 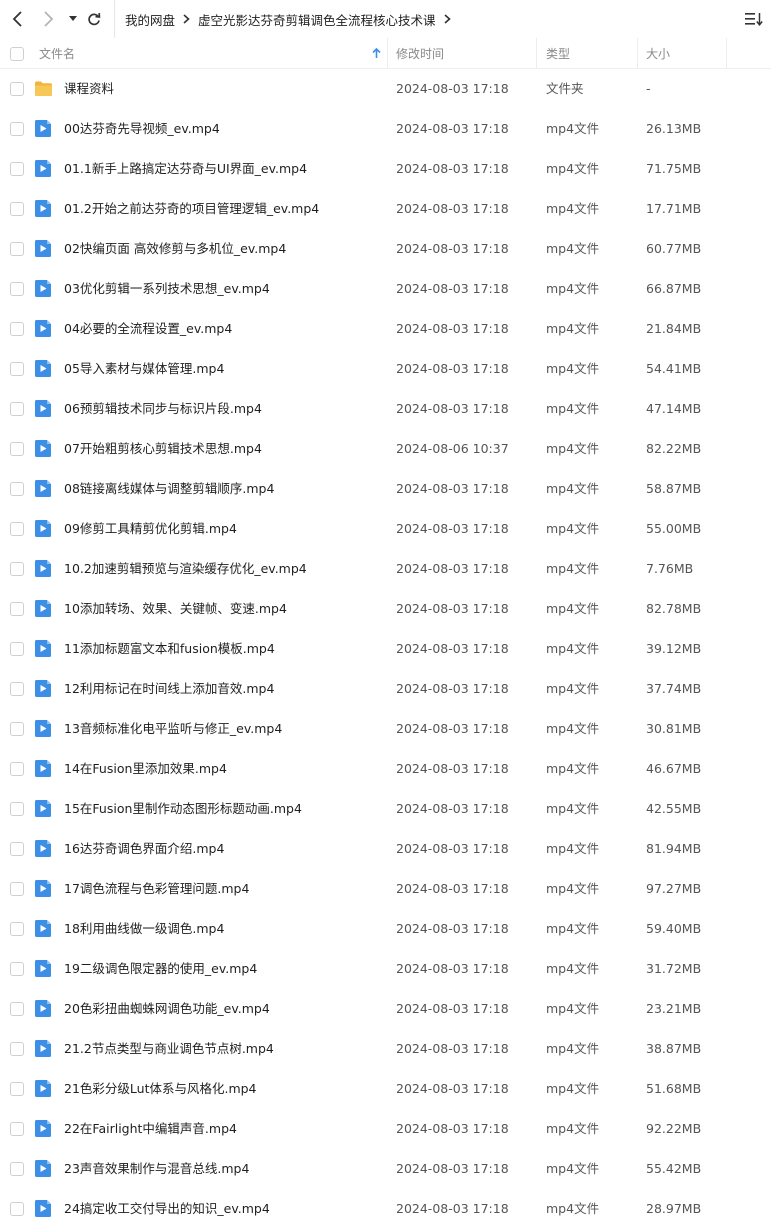 I want to click on file-name: 08链接离线媒体与调整剪辑顺序.mp4, so click(x=169, y=489).